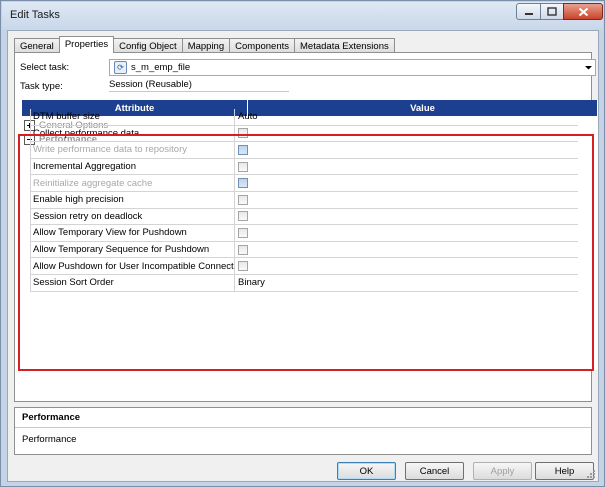 The width and height of the screenshot is (605, 487). I want to click on apply-button: Apply, so click(502, 471).